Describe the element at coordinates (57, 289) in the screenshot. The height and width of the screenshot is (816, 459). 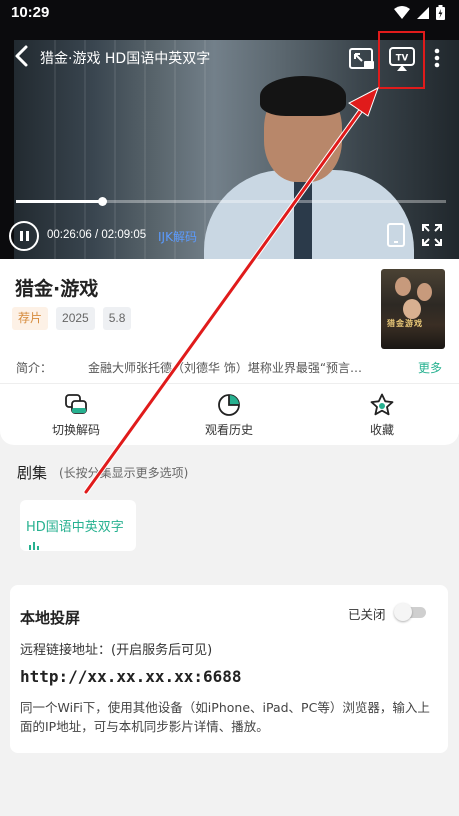
I see `movie-title: 猎金·游戏` at that location.